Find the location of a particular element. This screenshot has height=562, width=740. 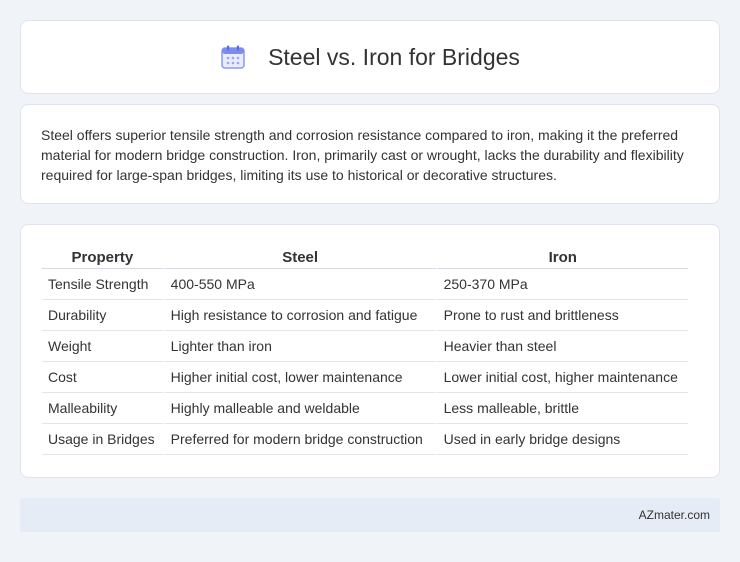

calendar-icon is located at coordinates (233, 57).